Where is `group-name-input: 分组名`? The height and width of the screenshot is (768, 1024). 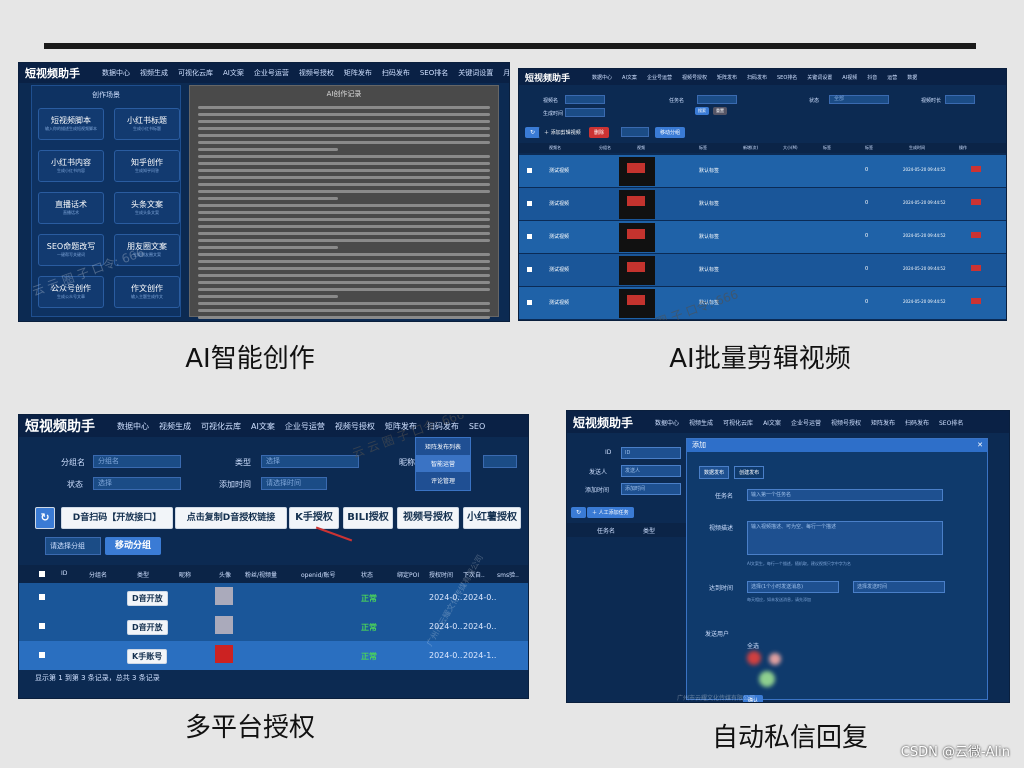
group-name-input: 分组名 is located at coordinates (137, 461).